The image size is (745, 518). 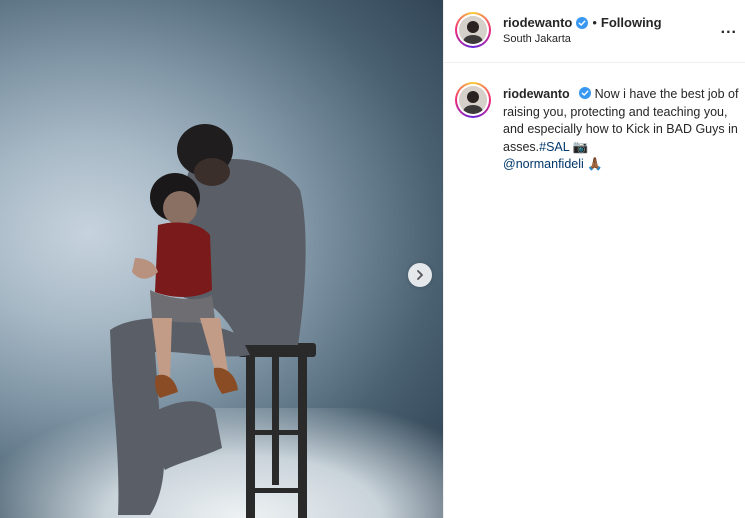 I want to click on caption-author-avatar, so click(x=473, y=100).